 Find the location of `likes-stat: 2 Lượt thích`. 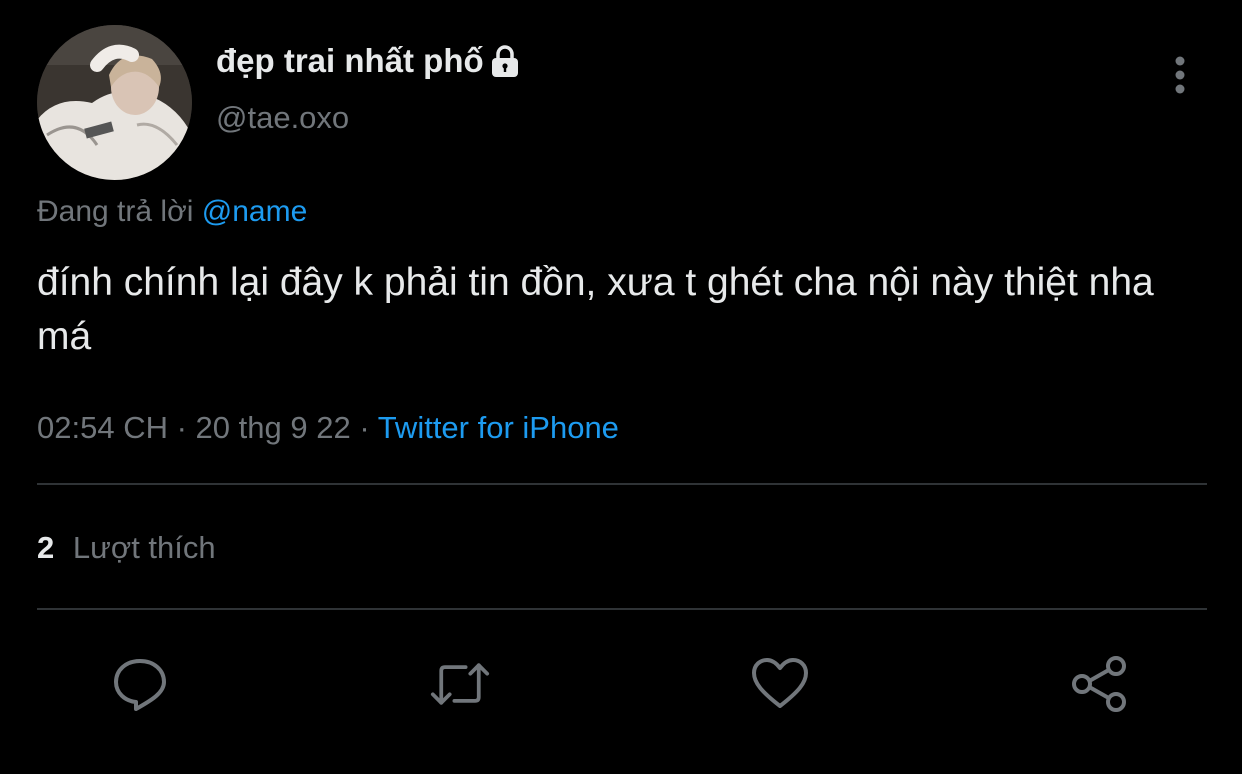

likes-stat: 2 Lượt thích is located at coordinates (126, 548).